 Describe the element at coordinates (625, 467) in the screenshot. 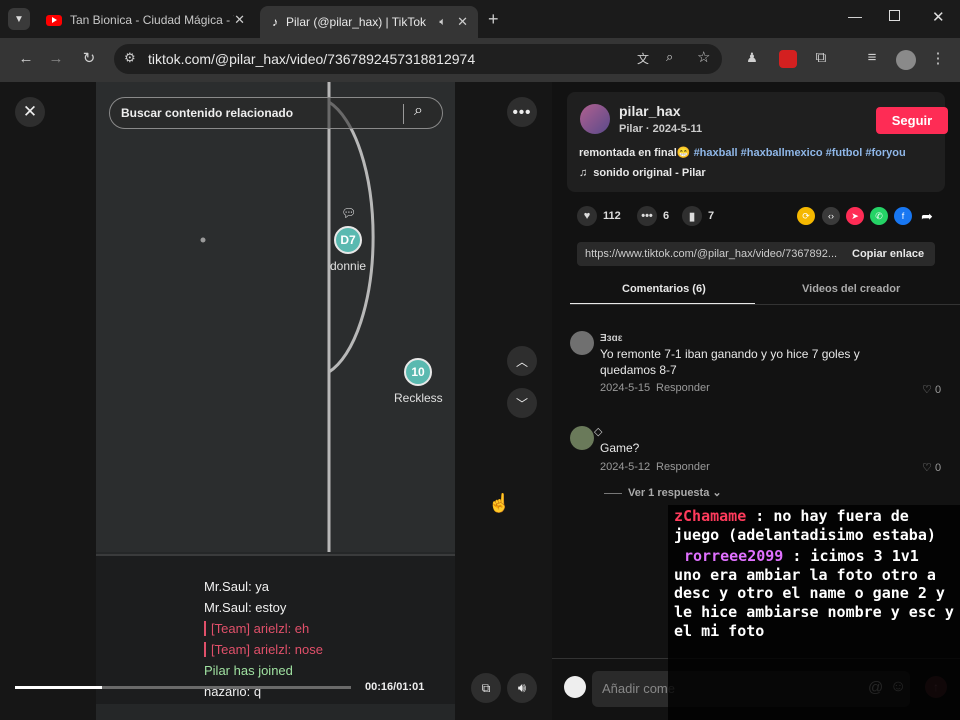

I see `comment-date: 2024-5-12` at that location.